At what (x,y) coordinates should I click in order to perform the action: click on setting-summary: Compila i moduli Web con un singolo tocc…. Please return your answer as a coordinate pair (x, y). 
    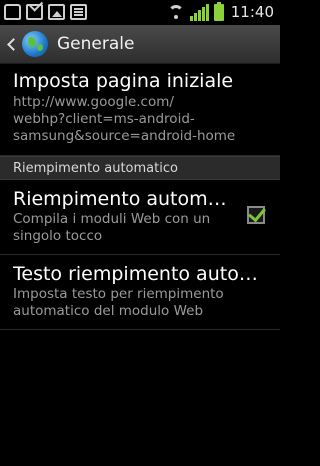
    Looking at the image, I should click on (112, 227).